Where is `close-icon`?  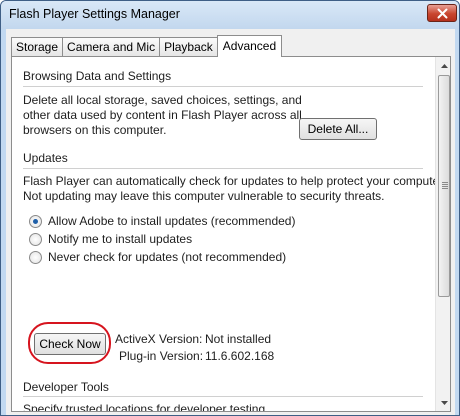
close-icon is located at coordinates (442, 13).